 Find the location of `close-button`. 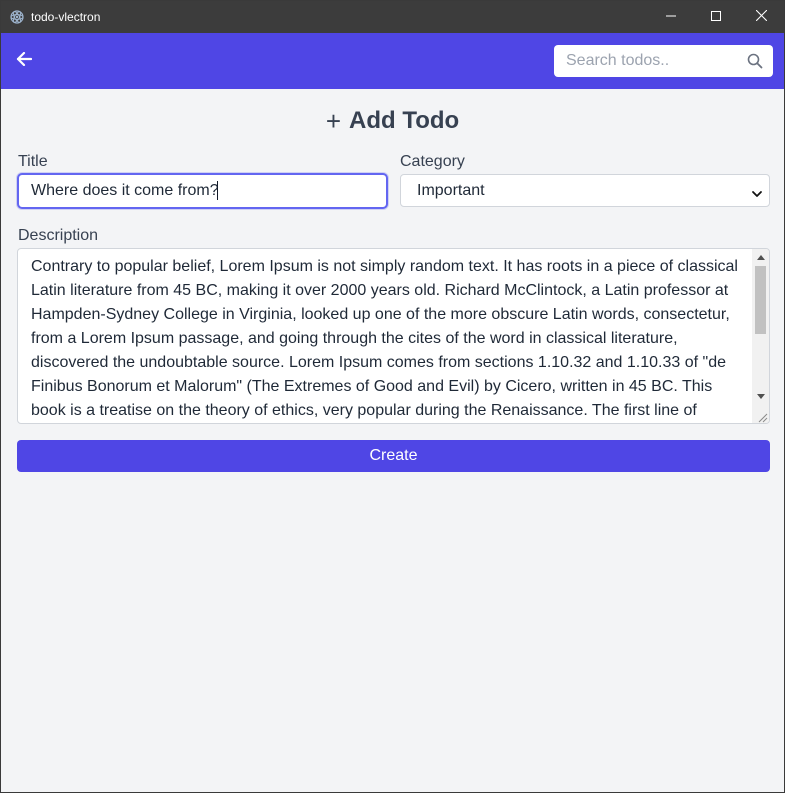

close-button is located at coordinates (761, 17).